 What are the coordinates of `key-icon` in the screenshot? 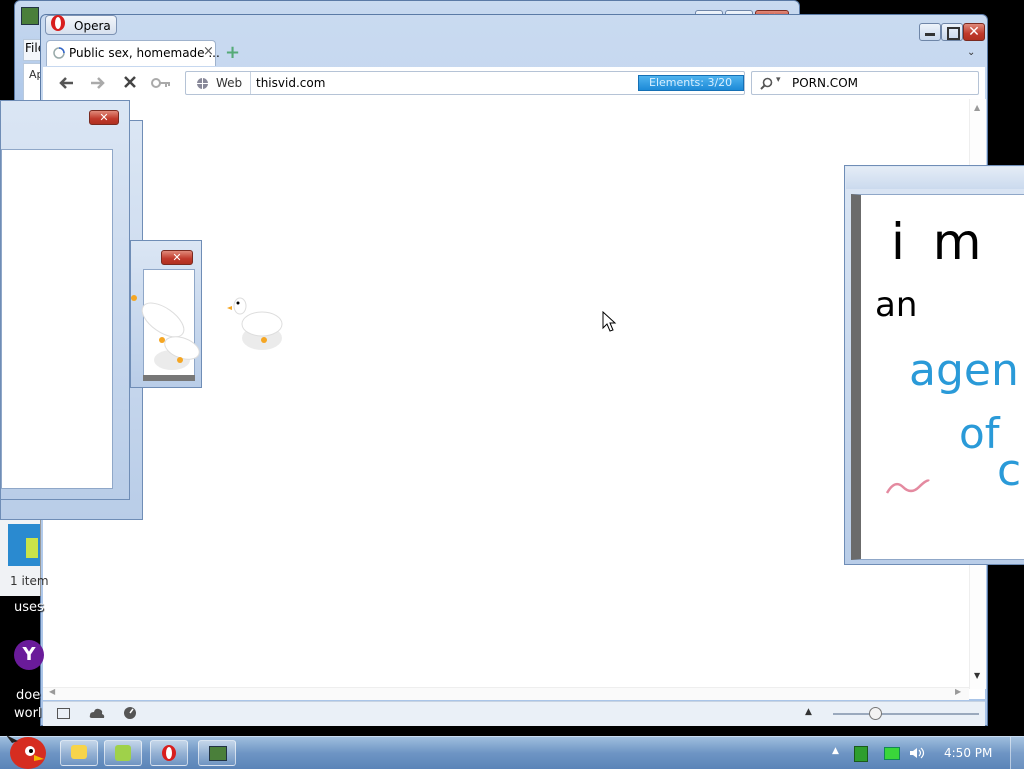 It's located at (161, 83).